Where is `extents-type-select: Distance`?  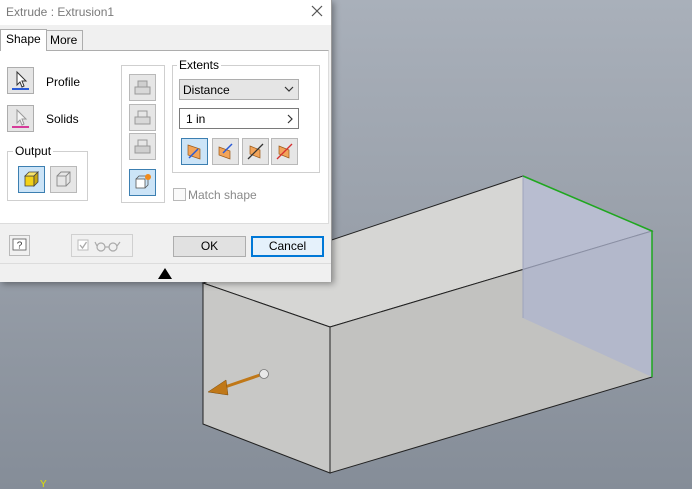
extents-type-select: Distance is located at coordinates (239, 89).